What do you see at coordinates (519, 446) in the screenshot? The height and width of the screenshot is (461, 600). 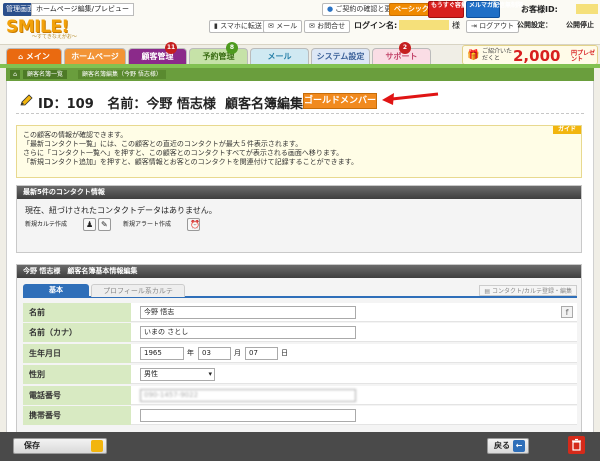 I see `back-arrow-icon: ←` at bounding box center [519, 446].